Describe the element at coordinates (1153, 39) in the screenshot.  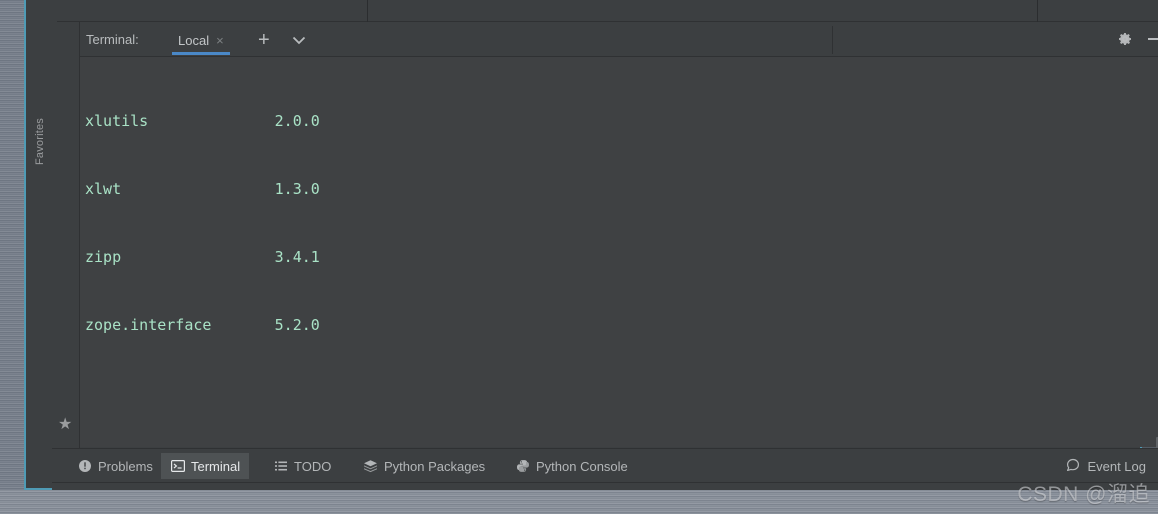
I see `minimize-icon` at that location.